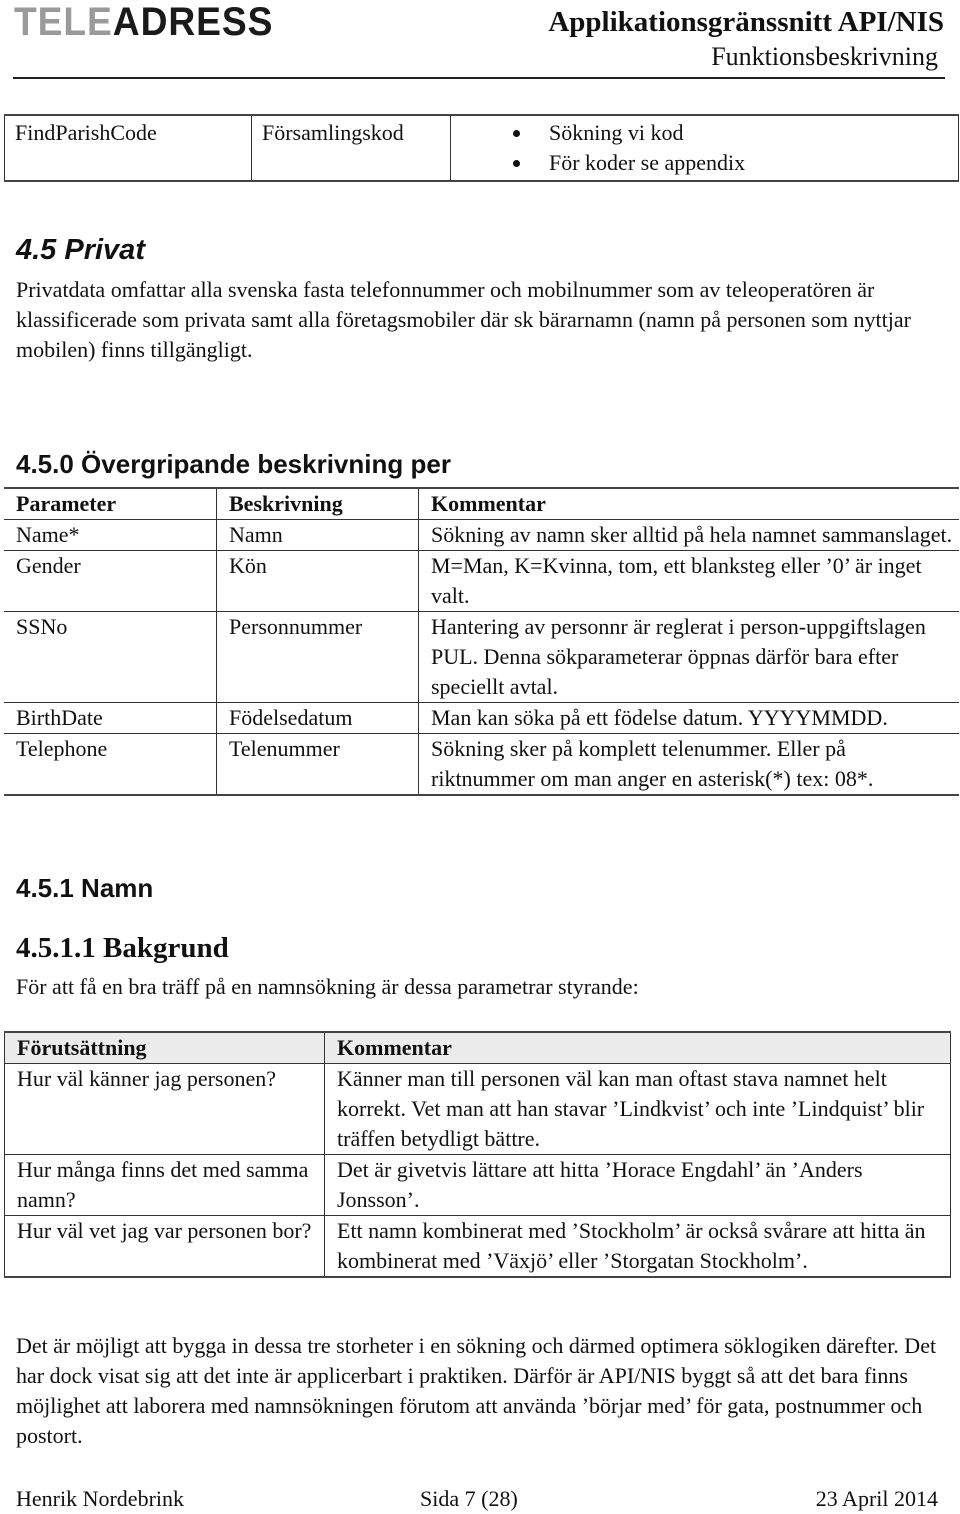 This screenshot has width=960, height=1514. I want to click on parameter-cell: Telephone, so click(110, 764).